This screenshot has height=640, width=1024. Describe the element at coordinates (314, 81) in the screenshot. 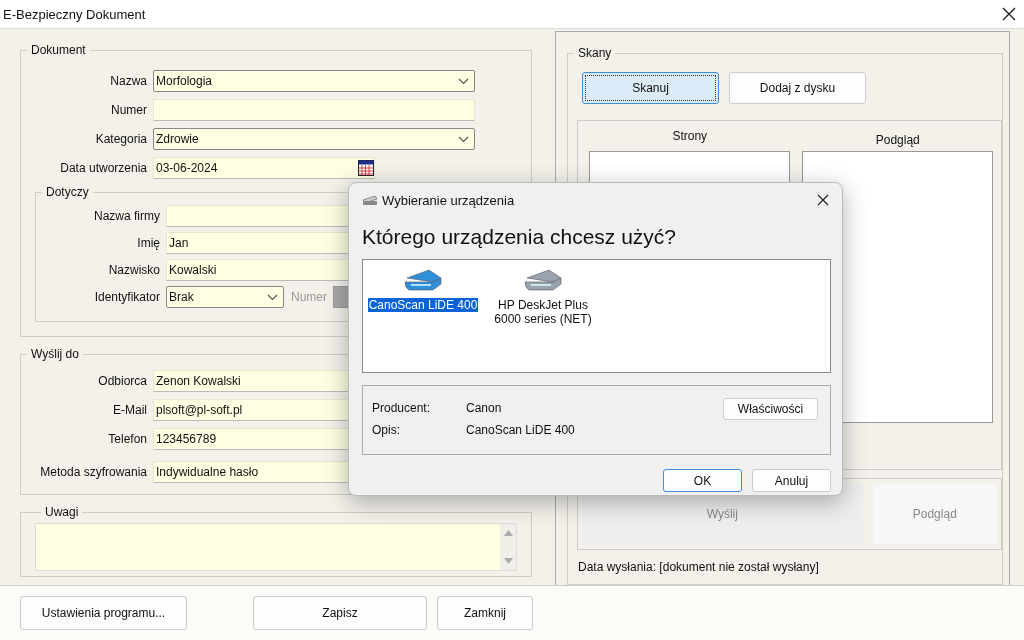

I see `dropdown: Morfologia` at that location.